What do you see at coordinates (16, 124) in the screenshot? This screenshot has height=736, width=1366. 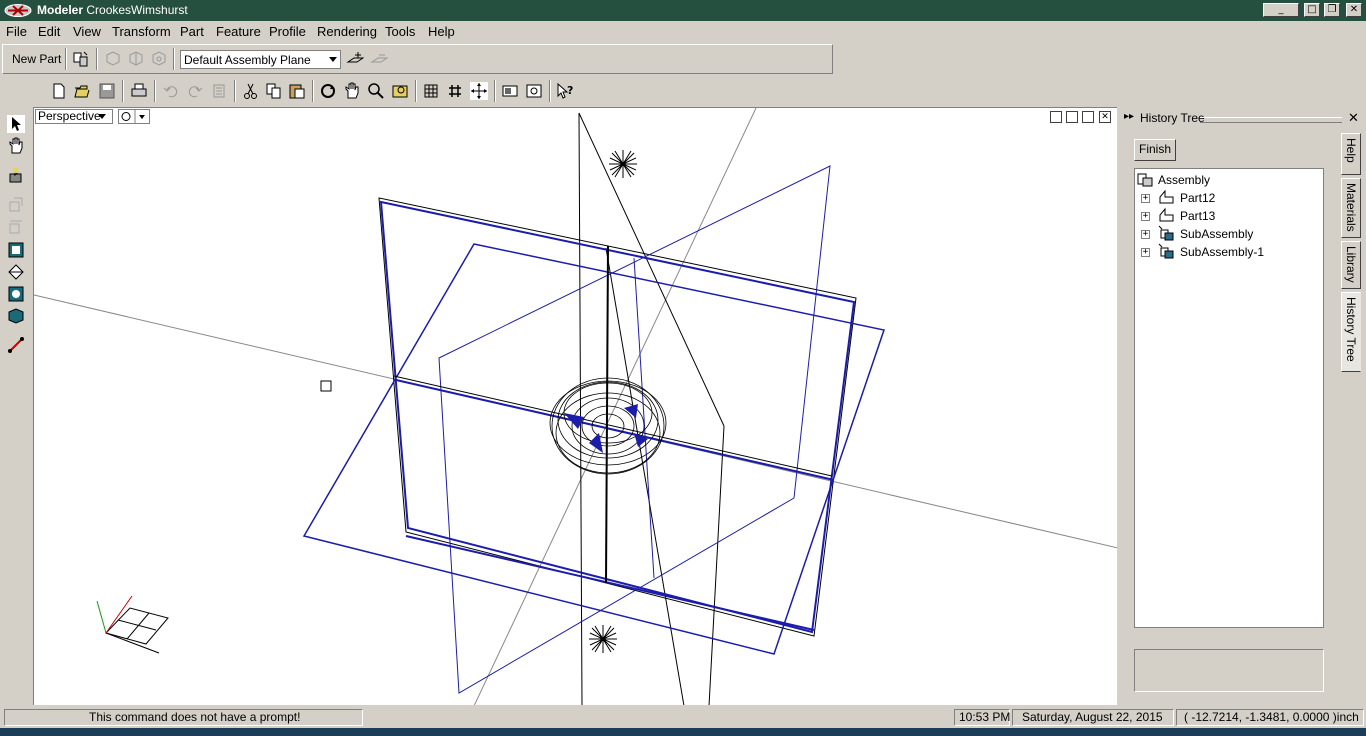 I see `select-arrow-icon` at bounding box center [16, 124].